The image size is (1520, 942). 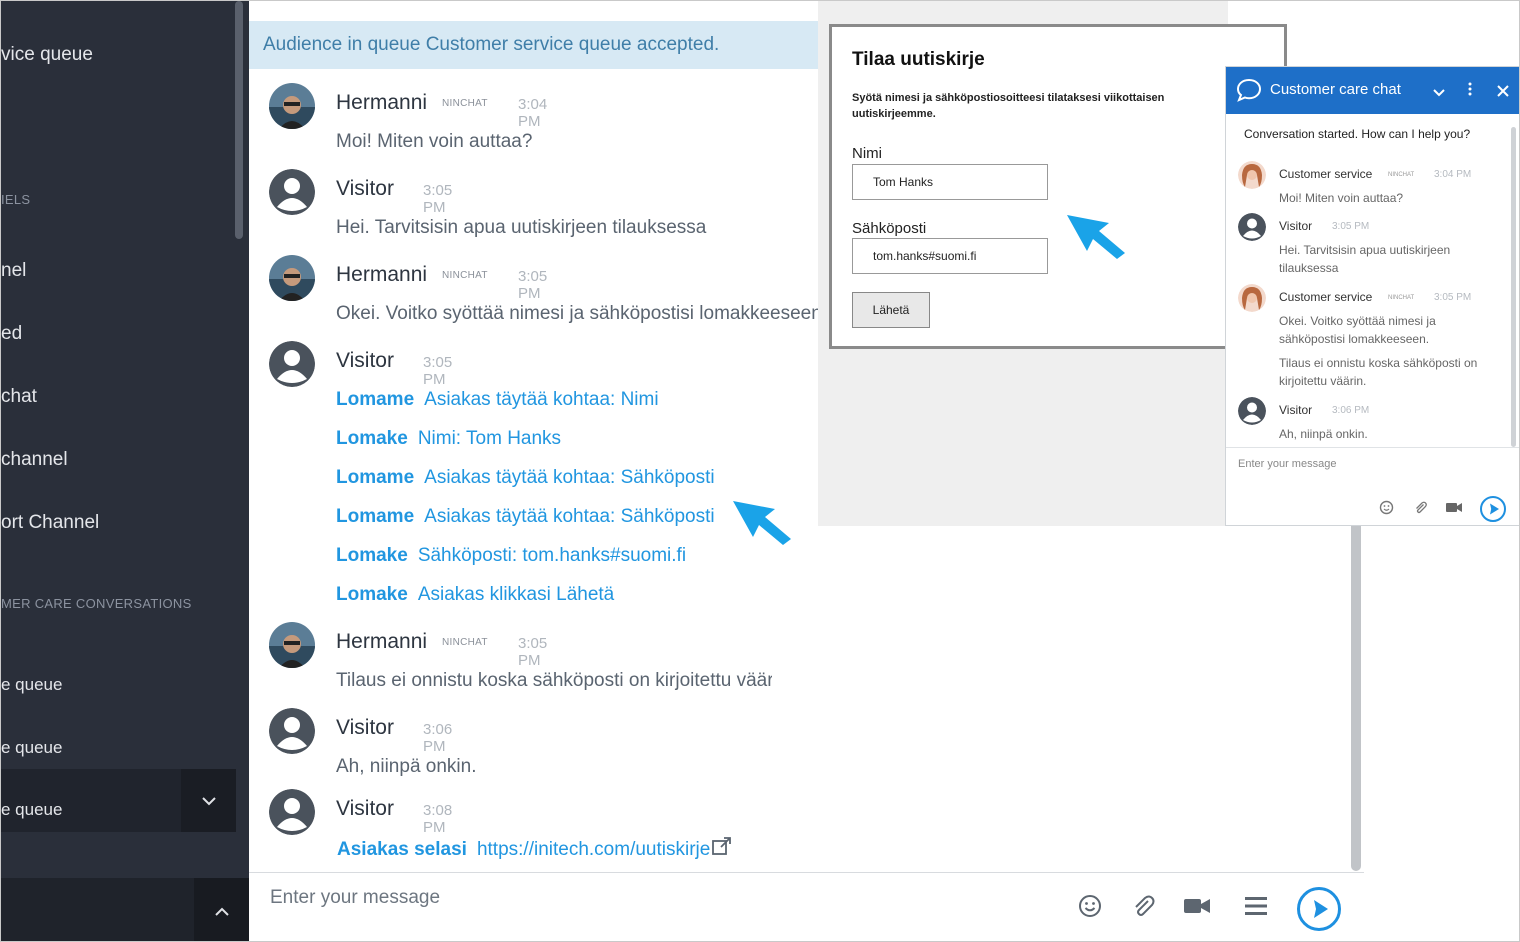 What do you see at coordinates (552, 555) in the screenshot?
I see `event-value: Sähköposti: tom.hanks#suomi.fi` at bounding box center [552, 555].